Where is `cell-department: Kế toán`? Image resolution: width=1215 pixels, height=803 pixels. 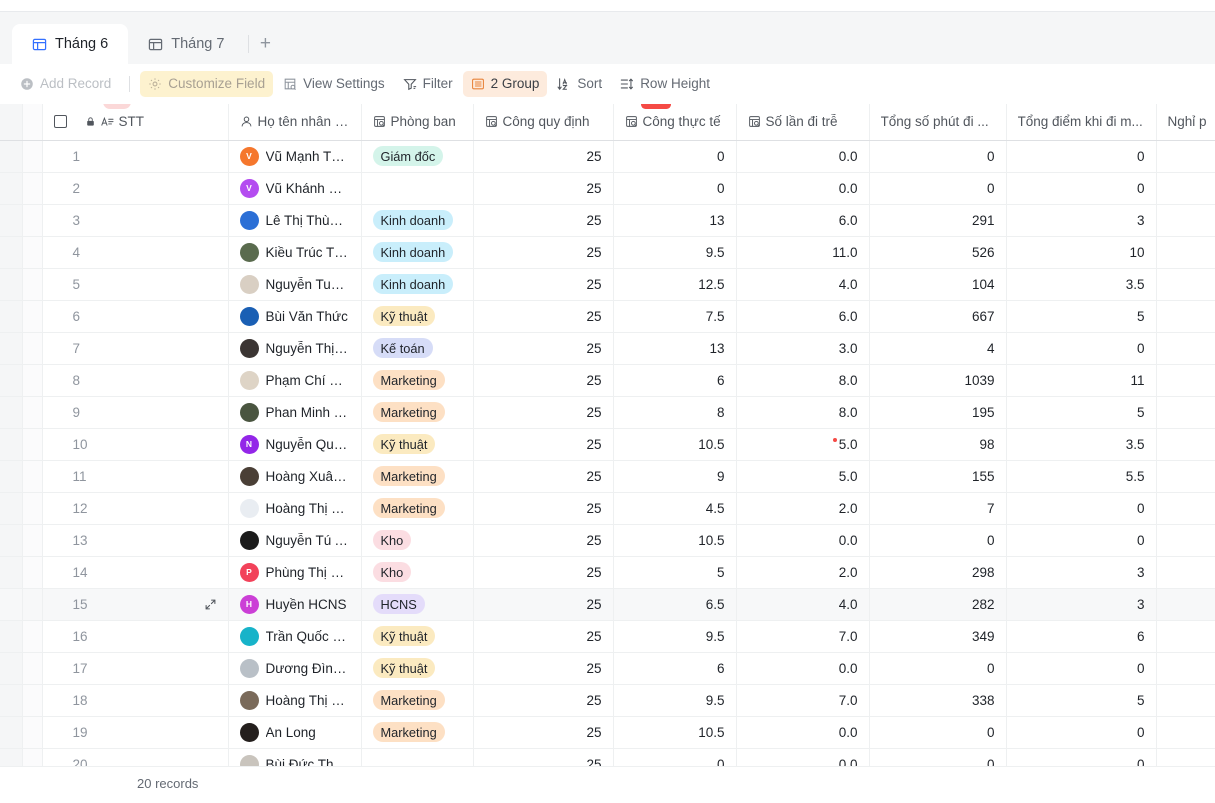 cell-department: Kế toán is located at coordinates (417, 348).